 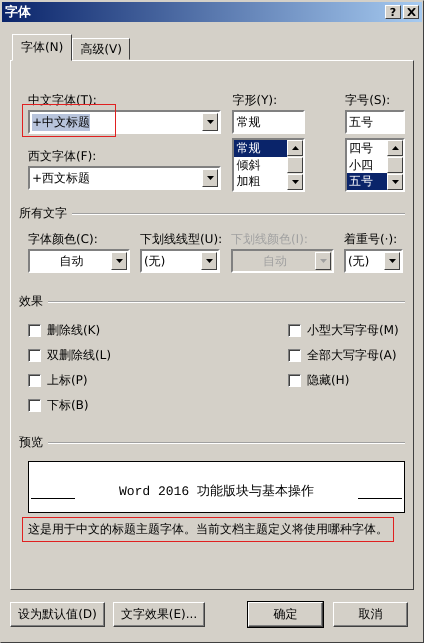 What do you see at coordinates (375, 122) in the screenshot?
I see `text-field: 五号` at bounding box center [375, 122].